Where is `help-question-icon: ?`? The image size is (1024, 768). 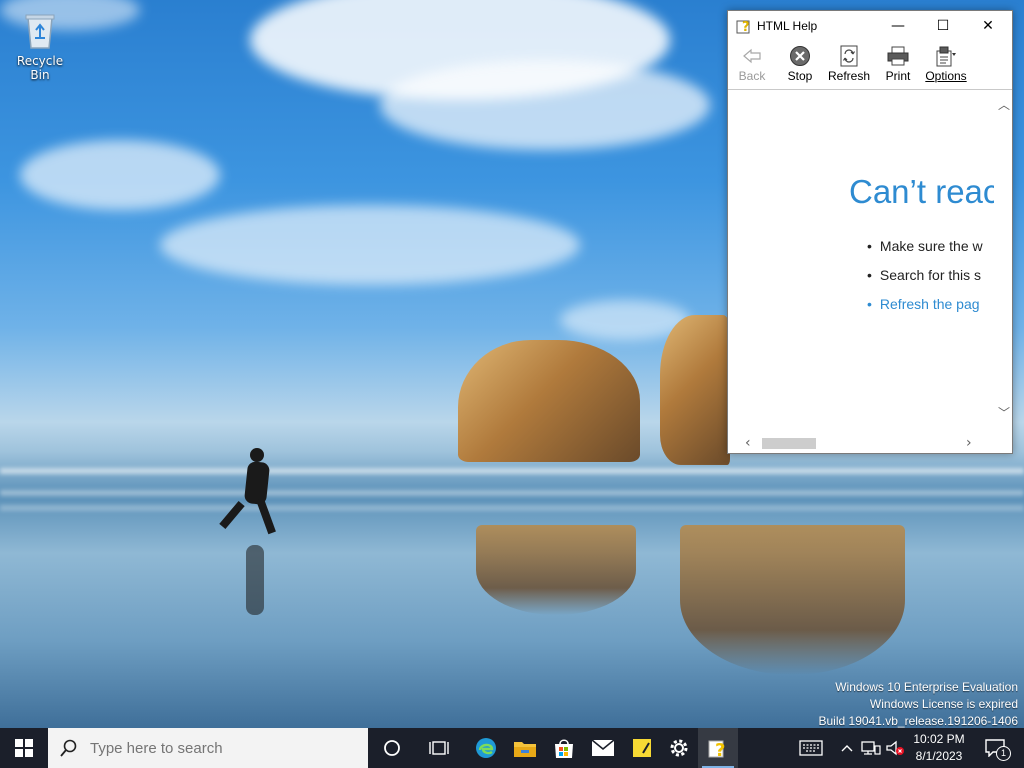
help-question-icon: ? is located at coordinates (744, 26).